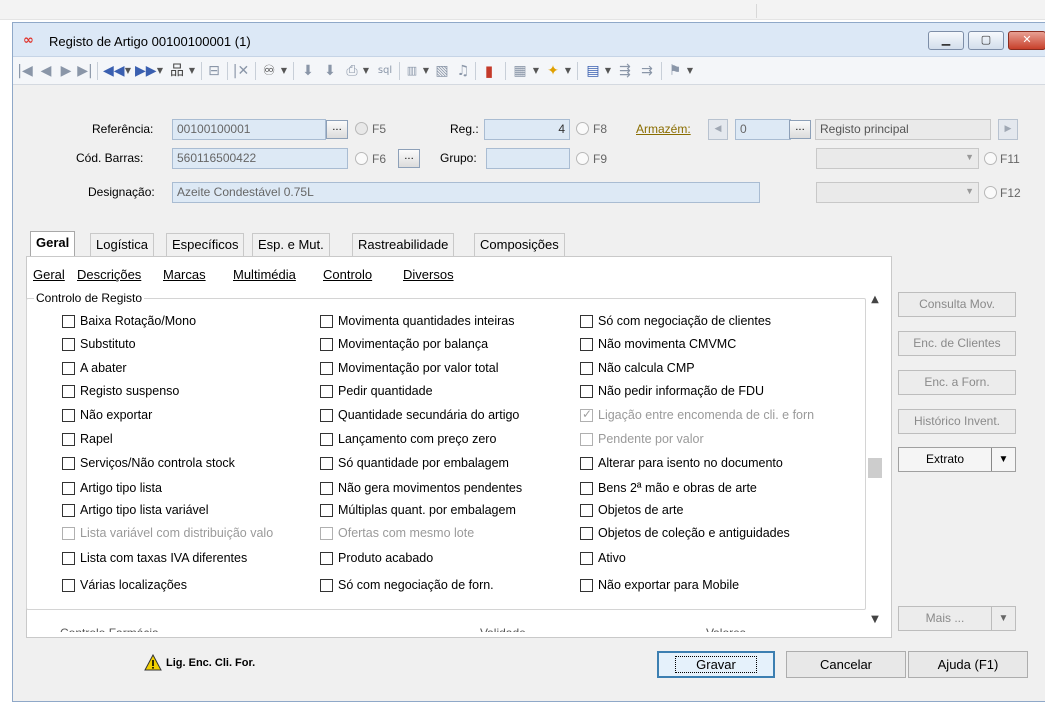 The width and height of the screenshot is (1045, 702). Describe the element at coordinates (412, 71) in the screenshot. I see `barcode-icon: ▥` at that location.